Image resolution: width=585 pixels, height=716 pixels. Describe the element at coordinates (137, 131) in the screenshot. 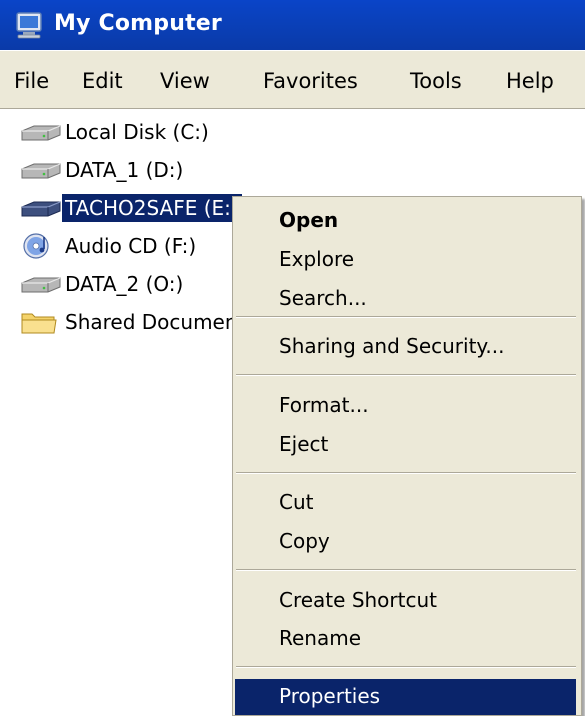

I see `drive-label: Local Disk (C:)` at that location.